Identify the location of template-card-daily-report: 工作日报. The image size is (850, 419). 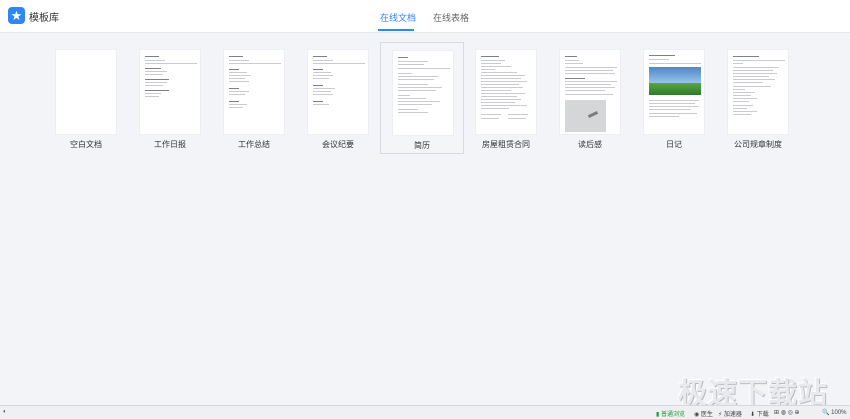
(170, 98).